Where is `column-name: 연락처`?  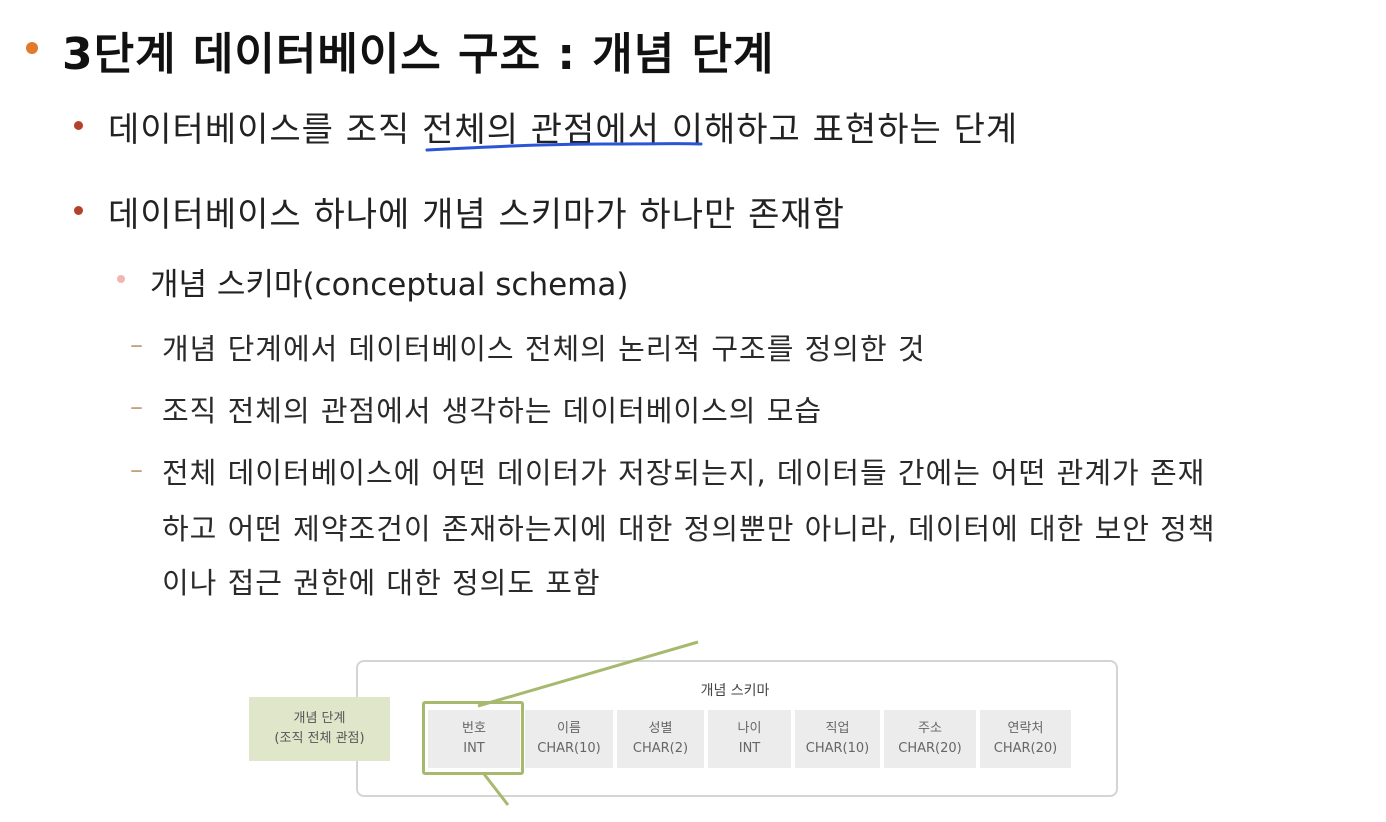 column-name: 연락처 is located at coordinates (1025, 728).